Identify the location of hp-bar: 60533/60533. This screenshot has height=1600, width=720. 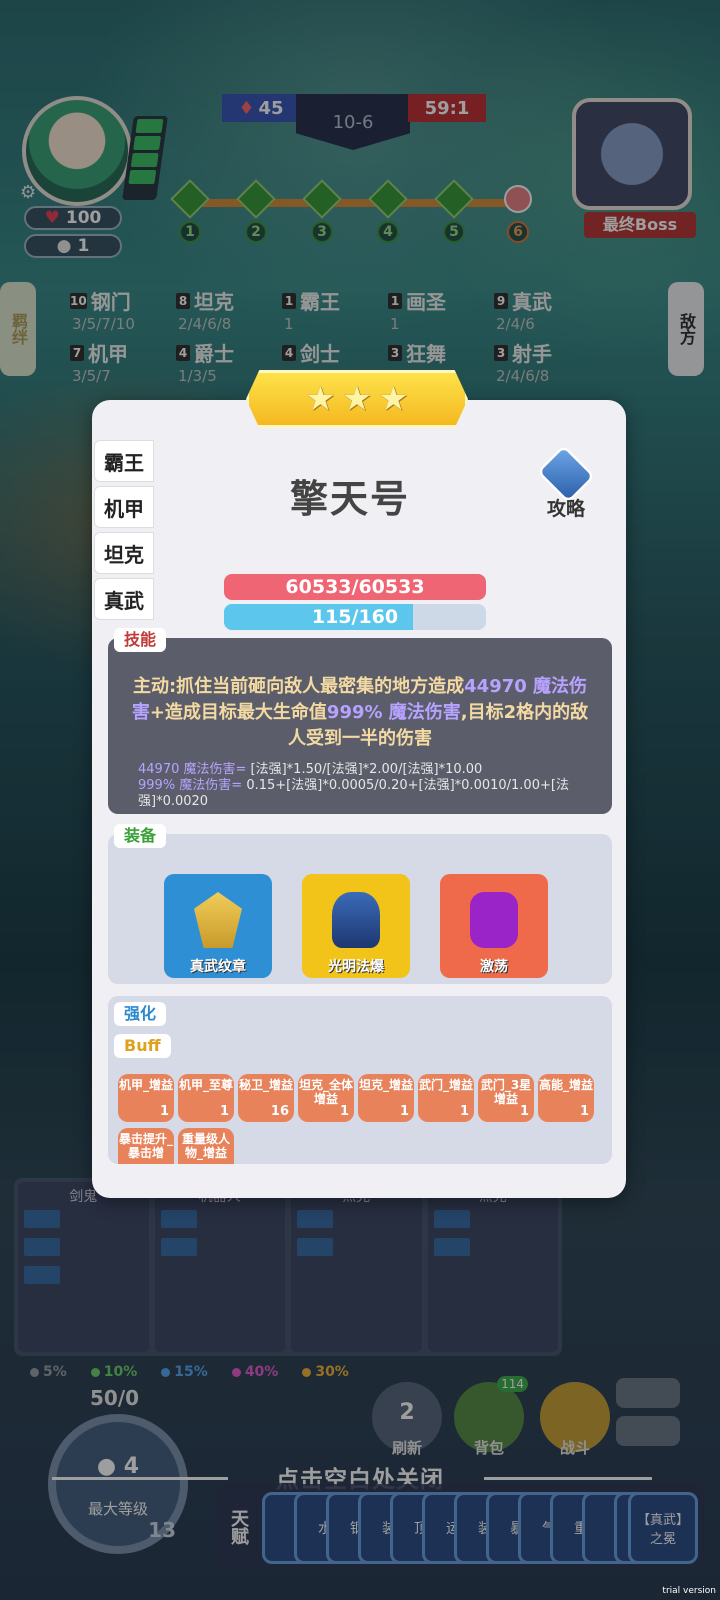
(355, 587).